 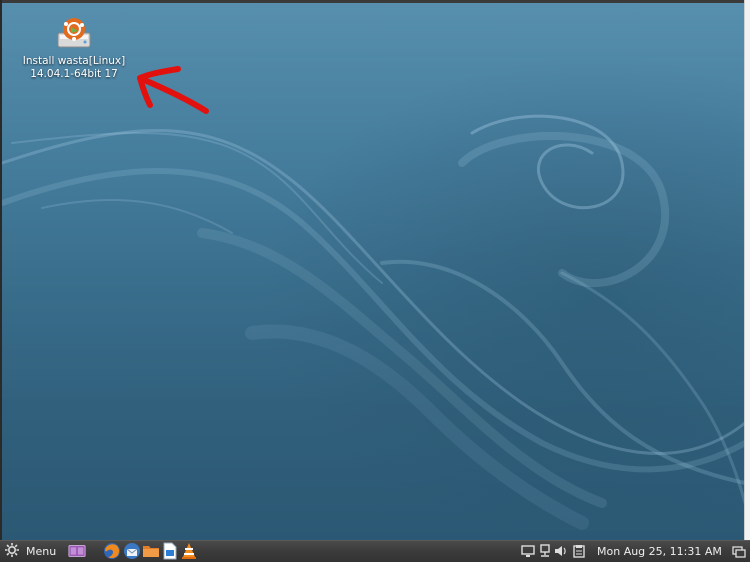 What do you see at coordinates (74, 34) in the screenshot?
I see `install-drive-icon` at bounding box center [74, 34].